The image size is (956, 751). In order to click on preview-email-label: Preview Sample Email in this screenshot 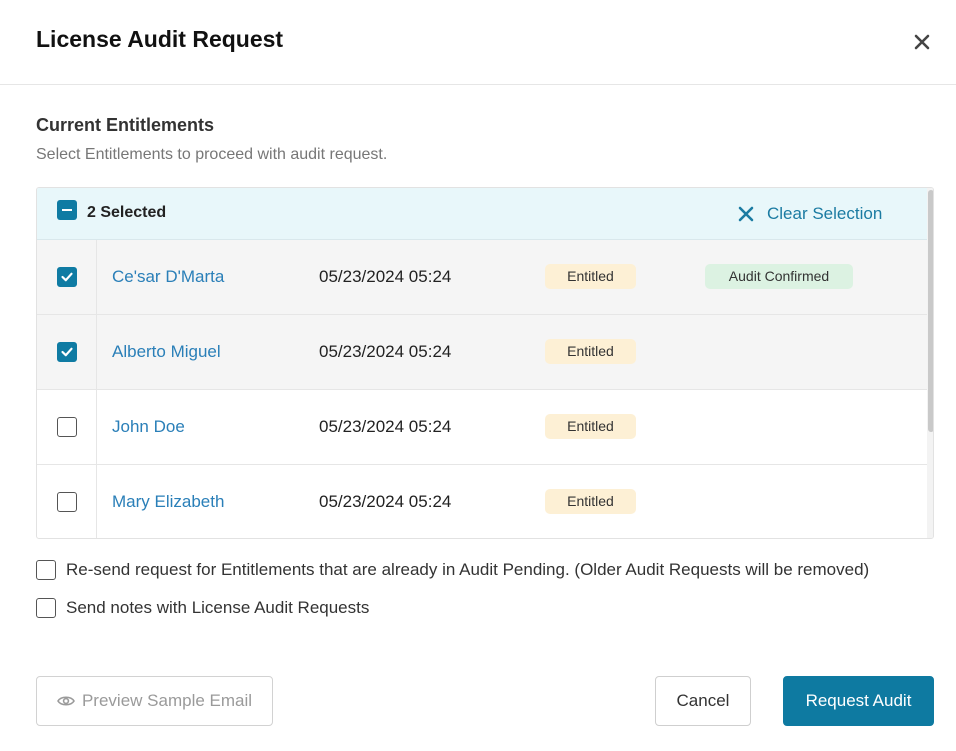, I will do `click(167, 700)`.